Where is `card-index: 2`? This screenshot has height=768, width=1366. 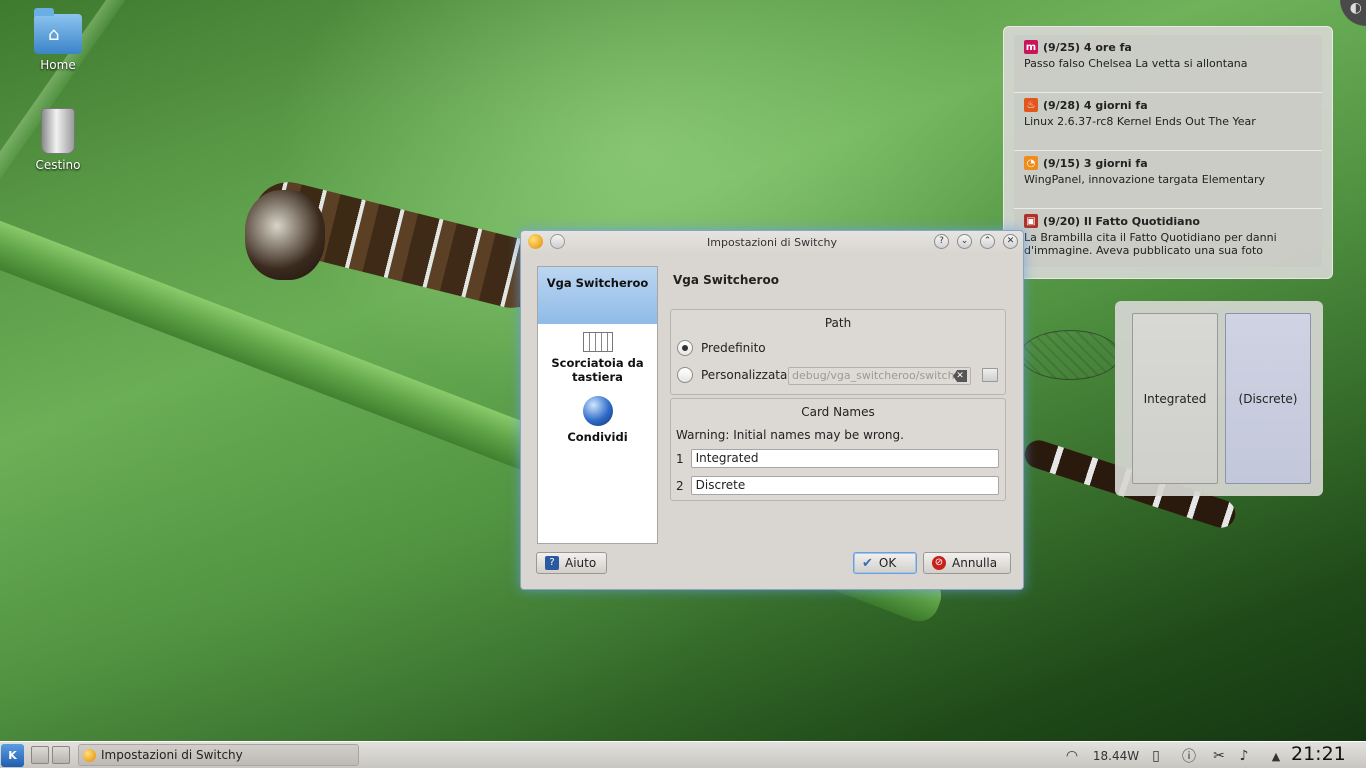
card-index: 2 is located at coordinates (680, 485).